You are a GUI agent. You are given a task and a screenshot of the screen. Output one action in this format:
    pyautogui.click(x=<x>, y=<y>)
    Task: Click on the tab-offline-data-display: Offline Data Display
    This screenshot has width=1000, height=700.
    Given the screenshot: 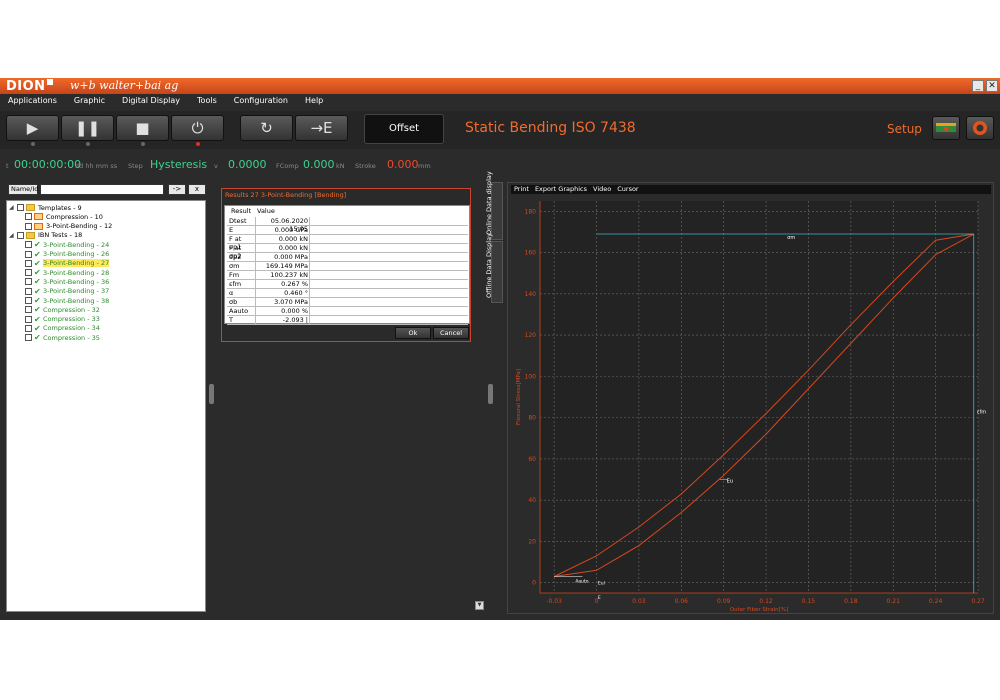 What is the action you would take?
    pyautogui.click(x=494, y=268)
    